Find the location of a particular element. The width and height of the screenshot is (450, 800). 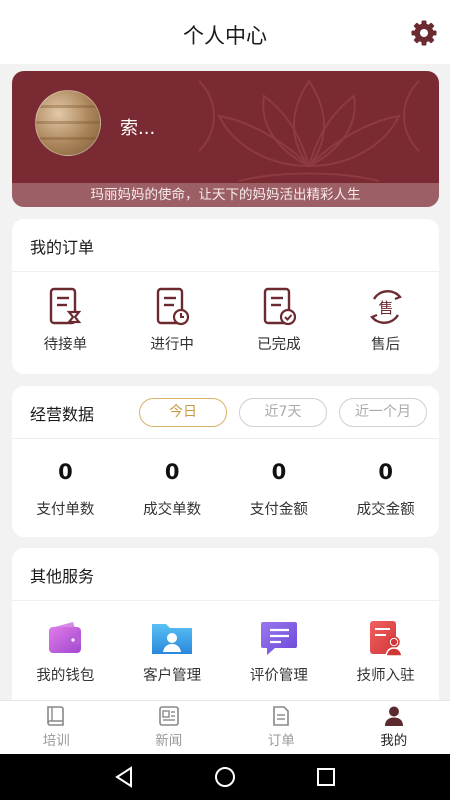

service-customers: 客户管理 is located at coordinates (172, 651).